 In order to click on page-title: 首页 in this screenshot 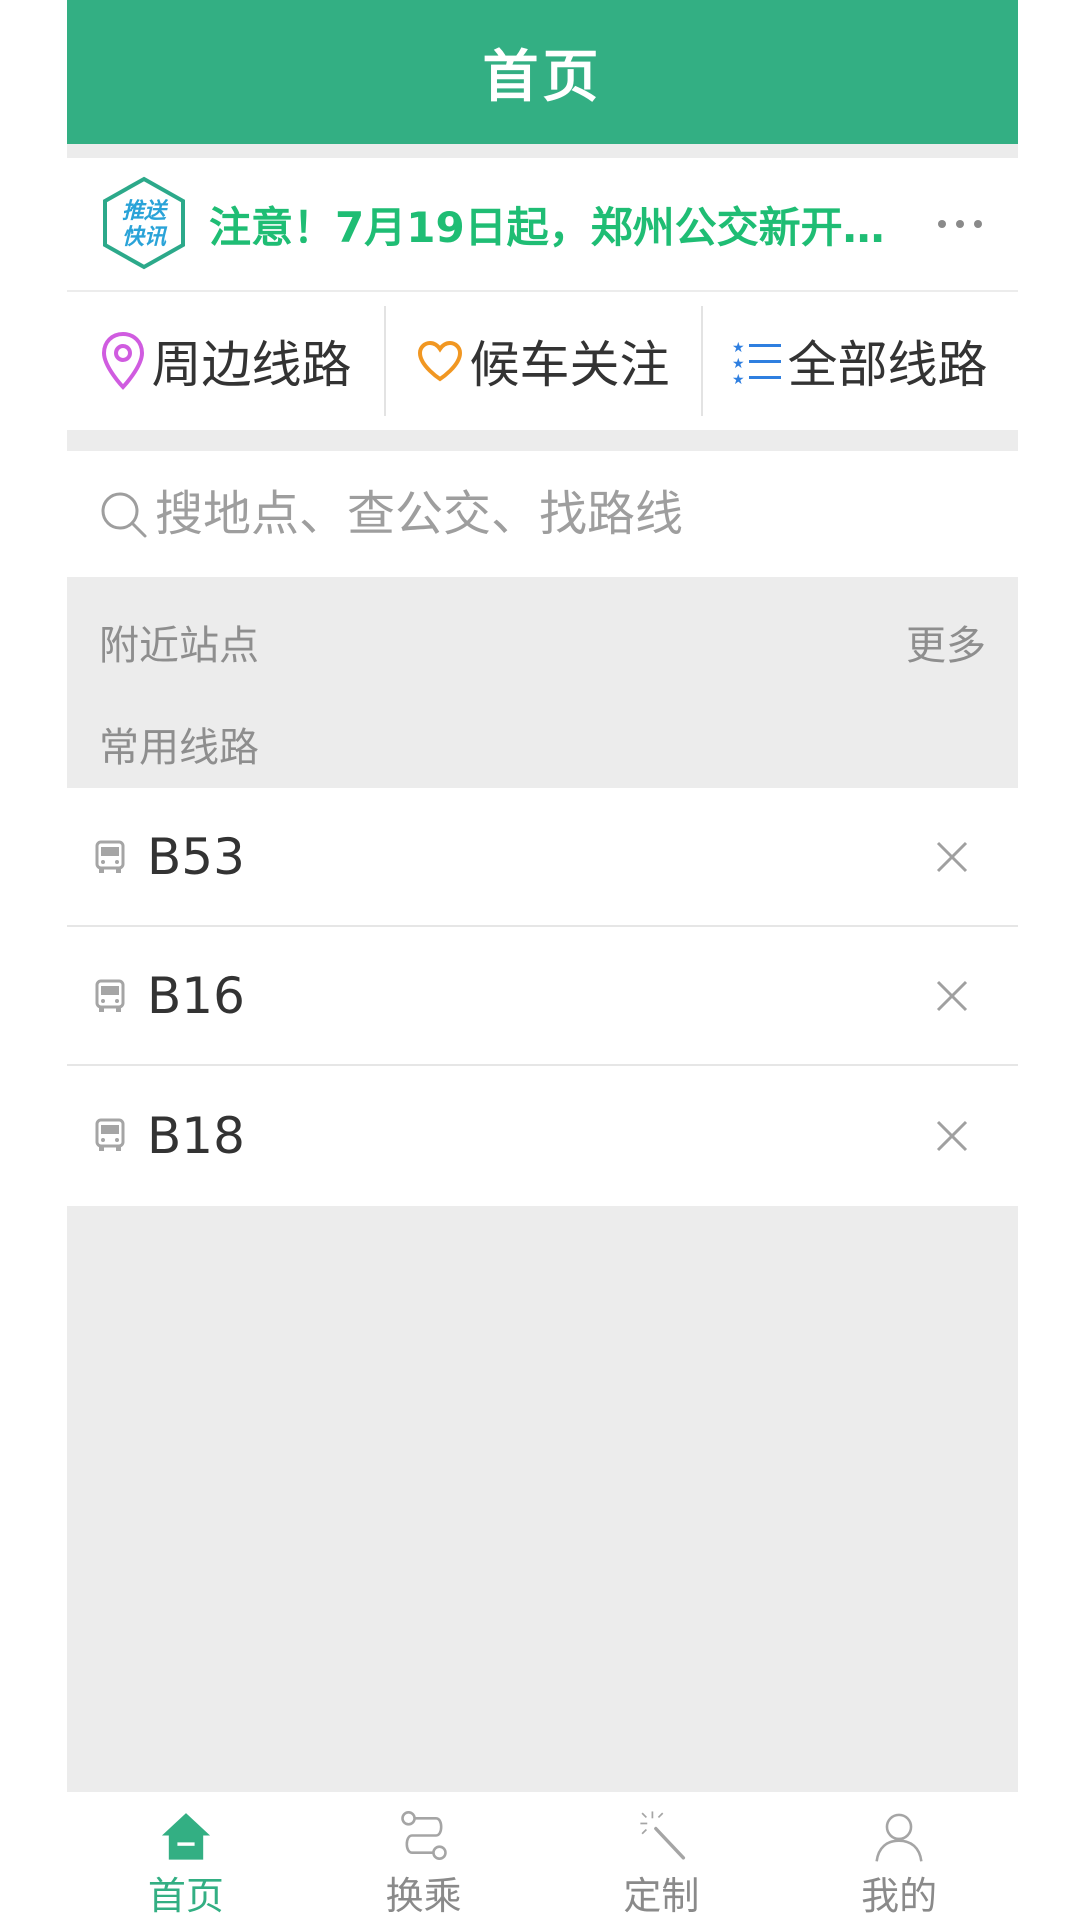, I will do `click(542, 77)`.